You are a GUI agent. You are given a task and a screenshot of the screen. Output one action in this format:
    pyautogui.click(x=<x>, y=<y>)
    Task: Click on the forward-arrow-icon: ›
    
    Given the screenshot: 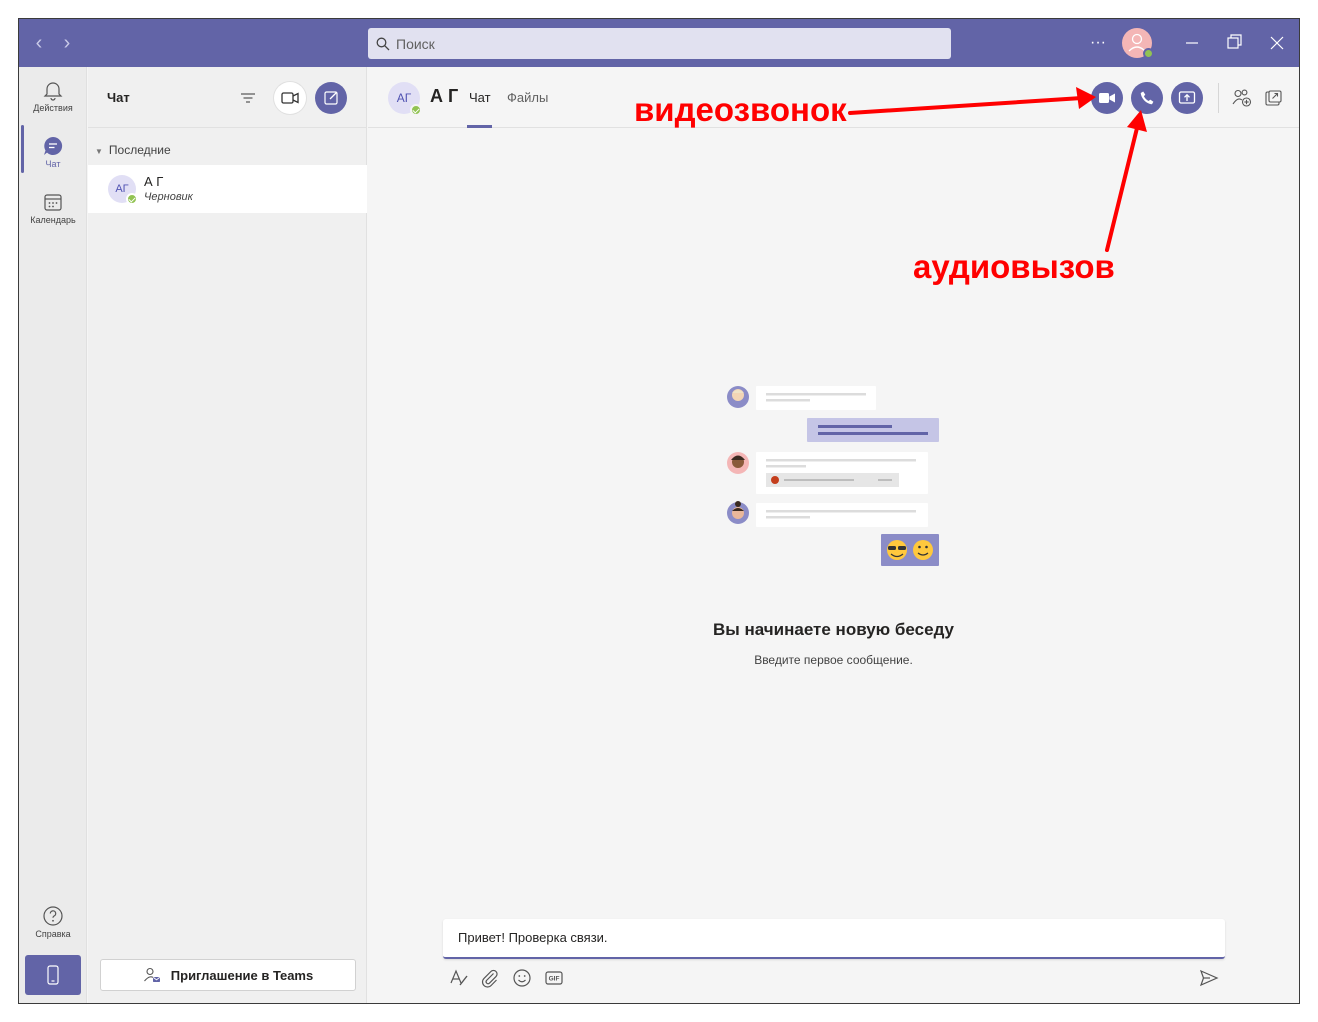 What is the action you would take?
    pyautogui.click(x=67, y=43)
    